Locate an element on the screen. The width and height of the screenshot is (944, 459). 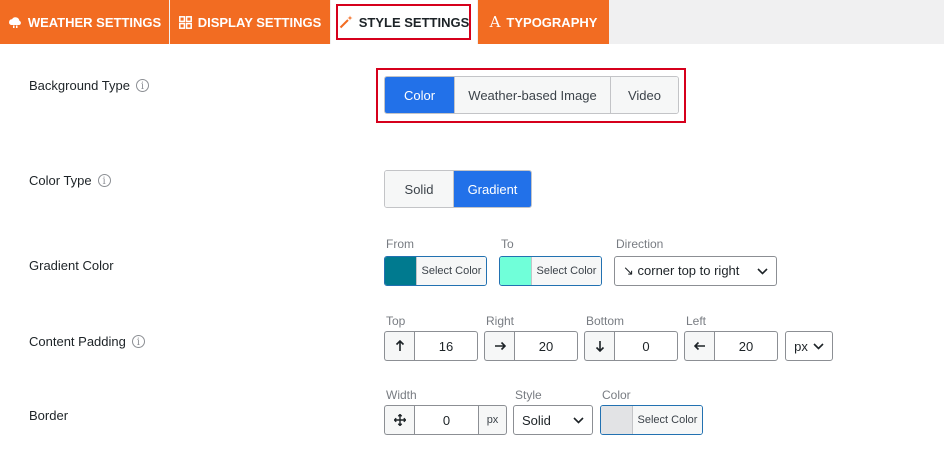
padding-right-label: Right is located at coordinates (500, 321).